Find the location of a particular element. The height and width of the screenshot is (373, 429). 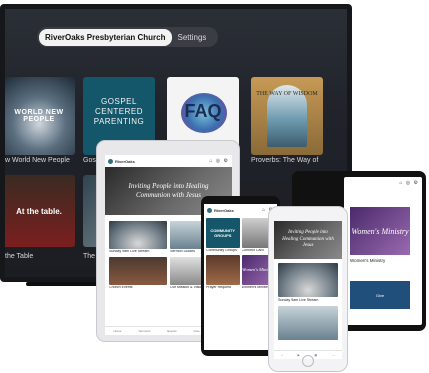

tile-title: Women's Ministry is located at coordinates (380, 231).